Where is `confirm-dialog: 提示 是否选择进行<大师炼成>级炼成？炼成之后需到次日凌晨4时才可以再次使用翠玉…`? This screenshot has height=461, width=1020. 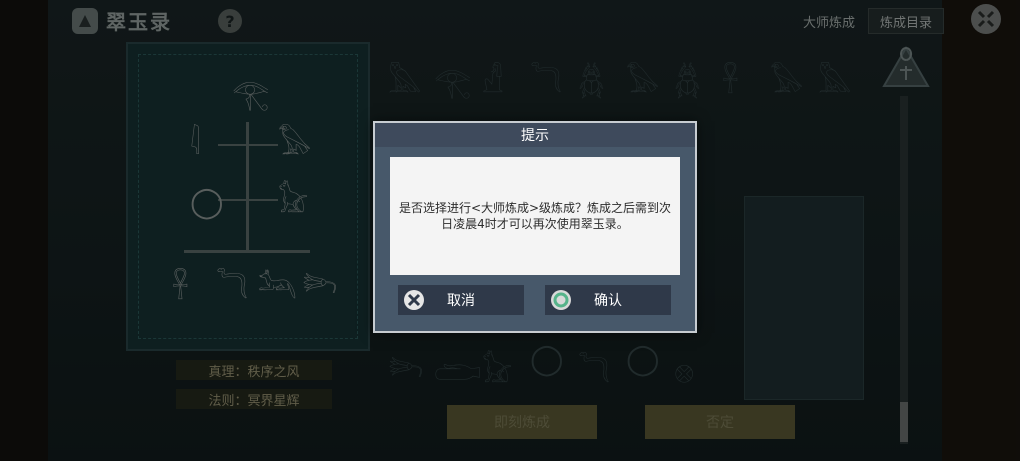
confirm-dialog: 提示 是否选择进行<大师炼成>级炼成？炼成之后需到次日凌晨4时才可以再次使用翠玉… is located at coordinates (535, 227).